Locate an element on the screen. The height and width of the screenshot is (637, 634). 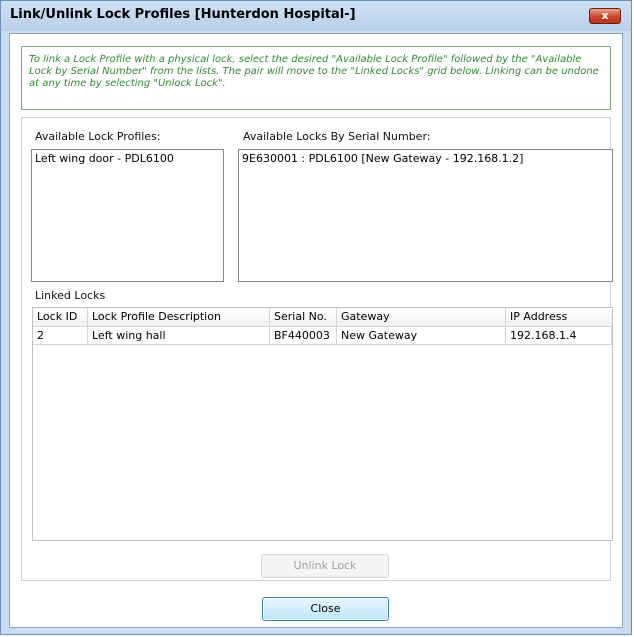
cell-ip: 192.168.1.4 is located at coordinates (559, 335).